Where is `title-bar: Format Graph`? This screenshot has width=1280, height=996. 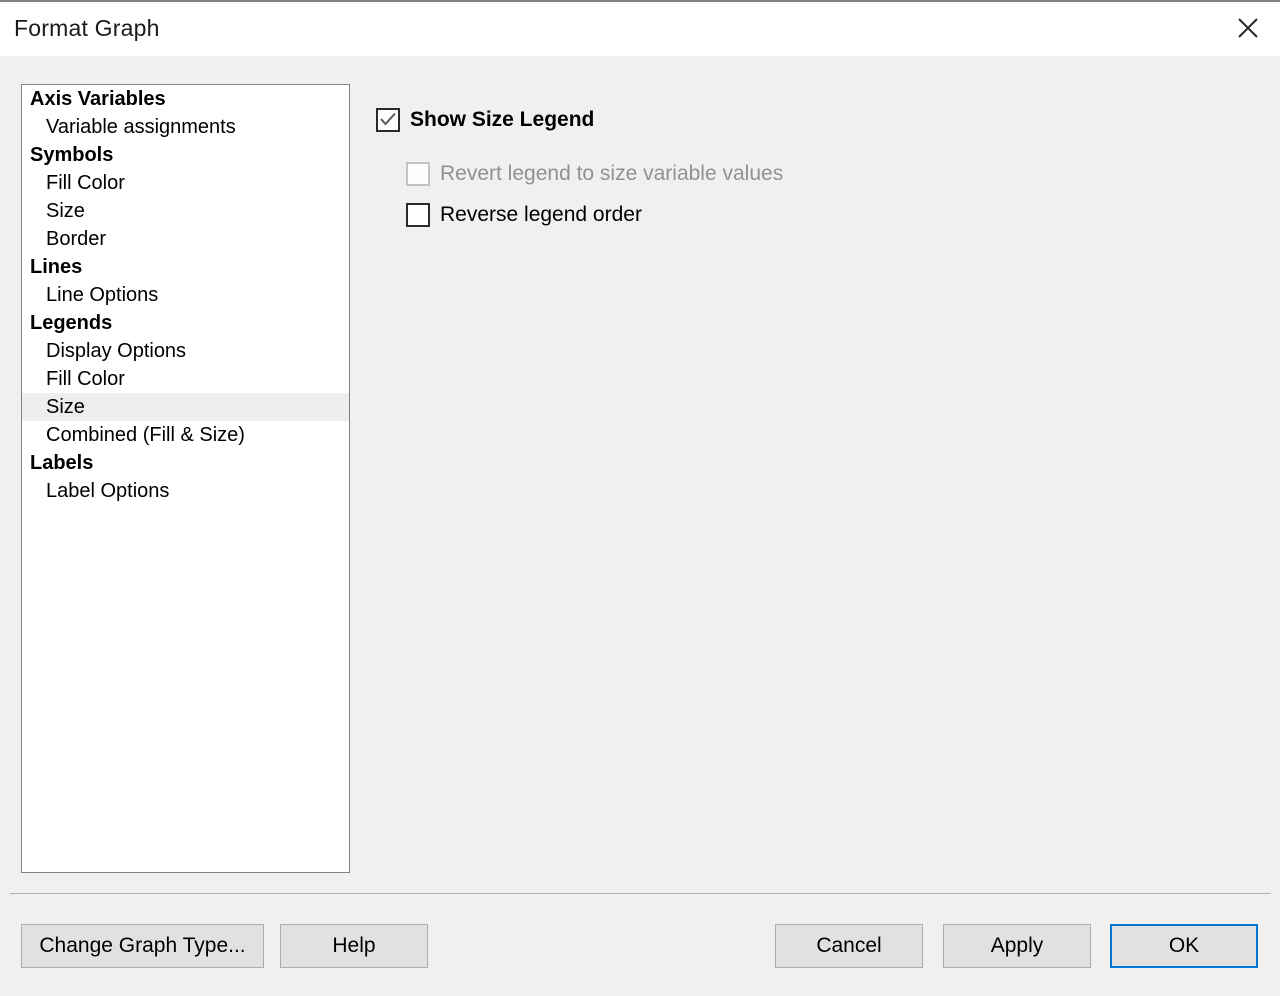 title-bar: Format Graph is located at coordinates (640, 28).